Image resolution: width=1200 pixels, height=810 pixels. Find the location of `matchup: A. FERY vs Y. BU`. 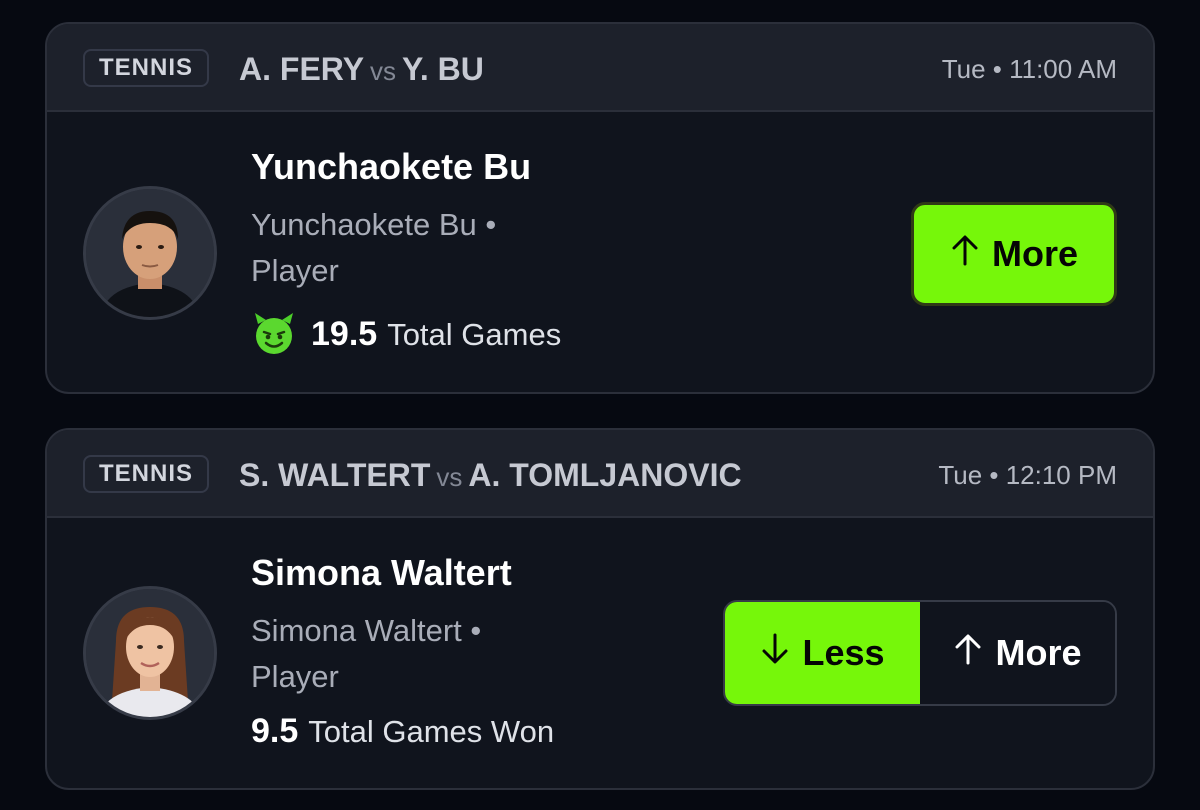

matchup: A. FERY vs Y. BU is located at coordinates (361, 69).